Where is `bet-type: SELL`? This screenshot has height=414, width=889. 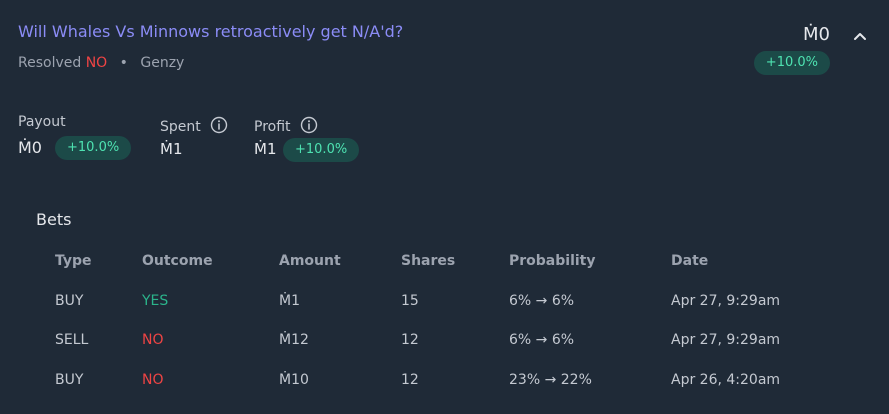 bet-type: SELL is located at coordinates (72, 340).